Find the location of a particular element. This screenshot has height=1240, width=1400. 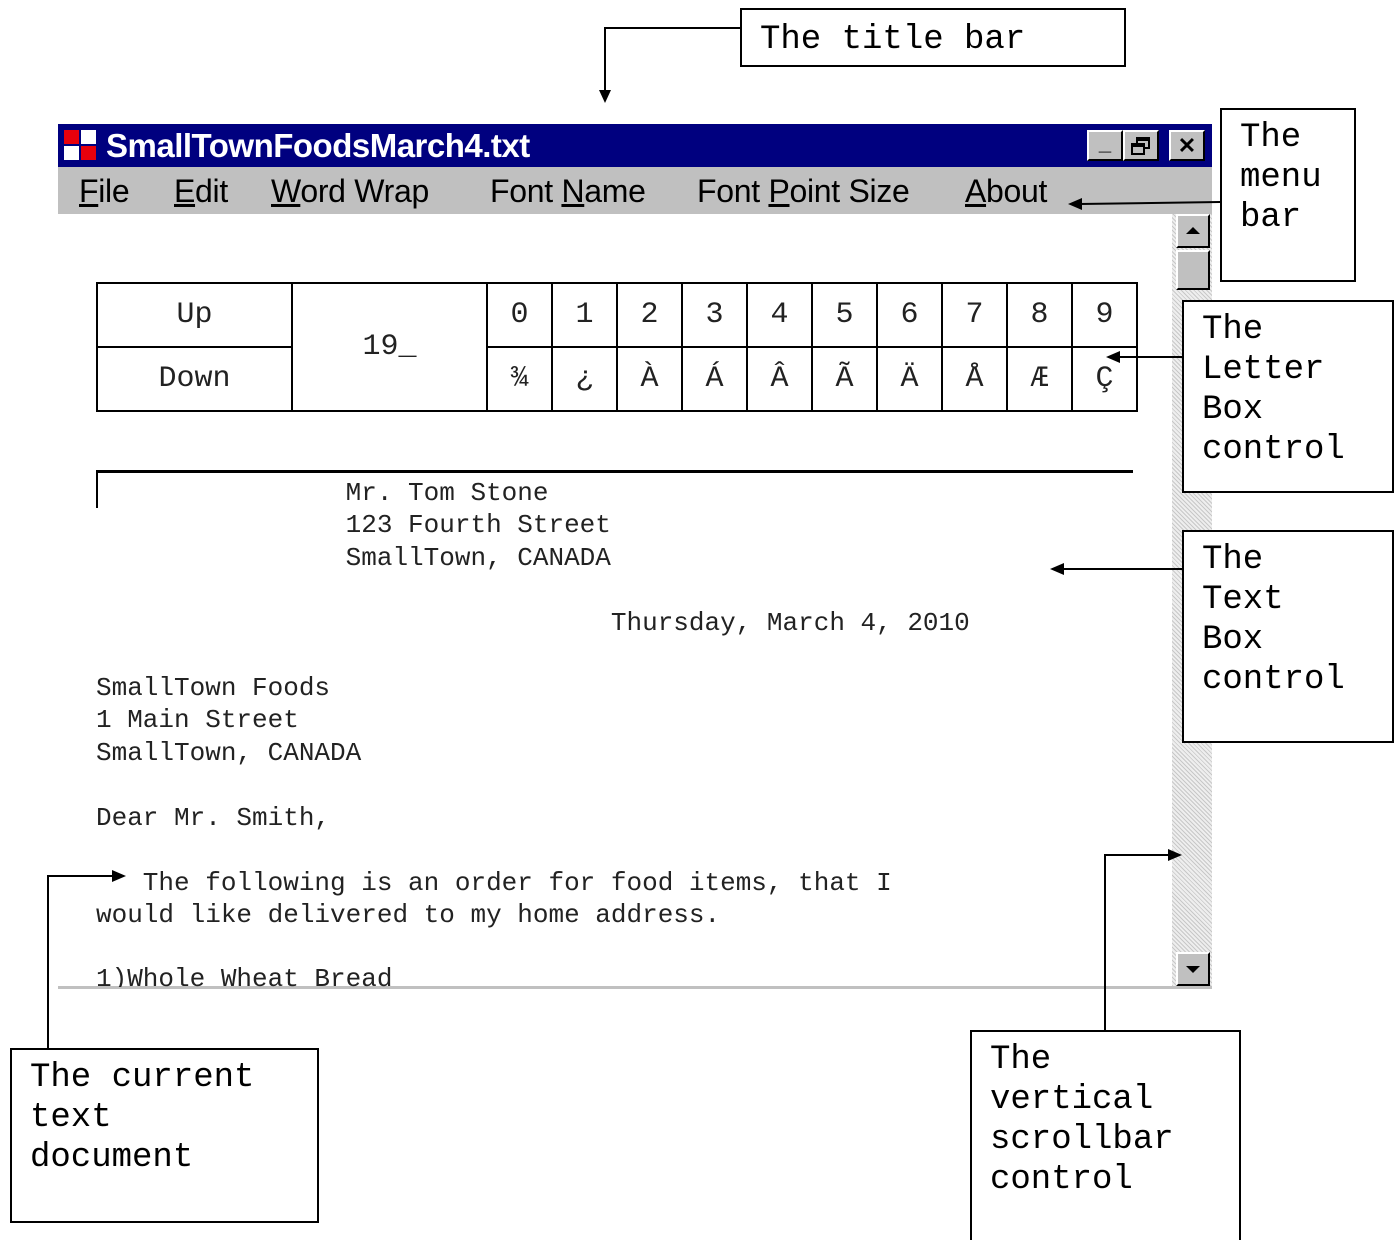

arrow-text-box is located at coordinates (1116, 569).